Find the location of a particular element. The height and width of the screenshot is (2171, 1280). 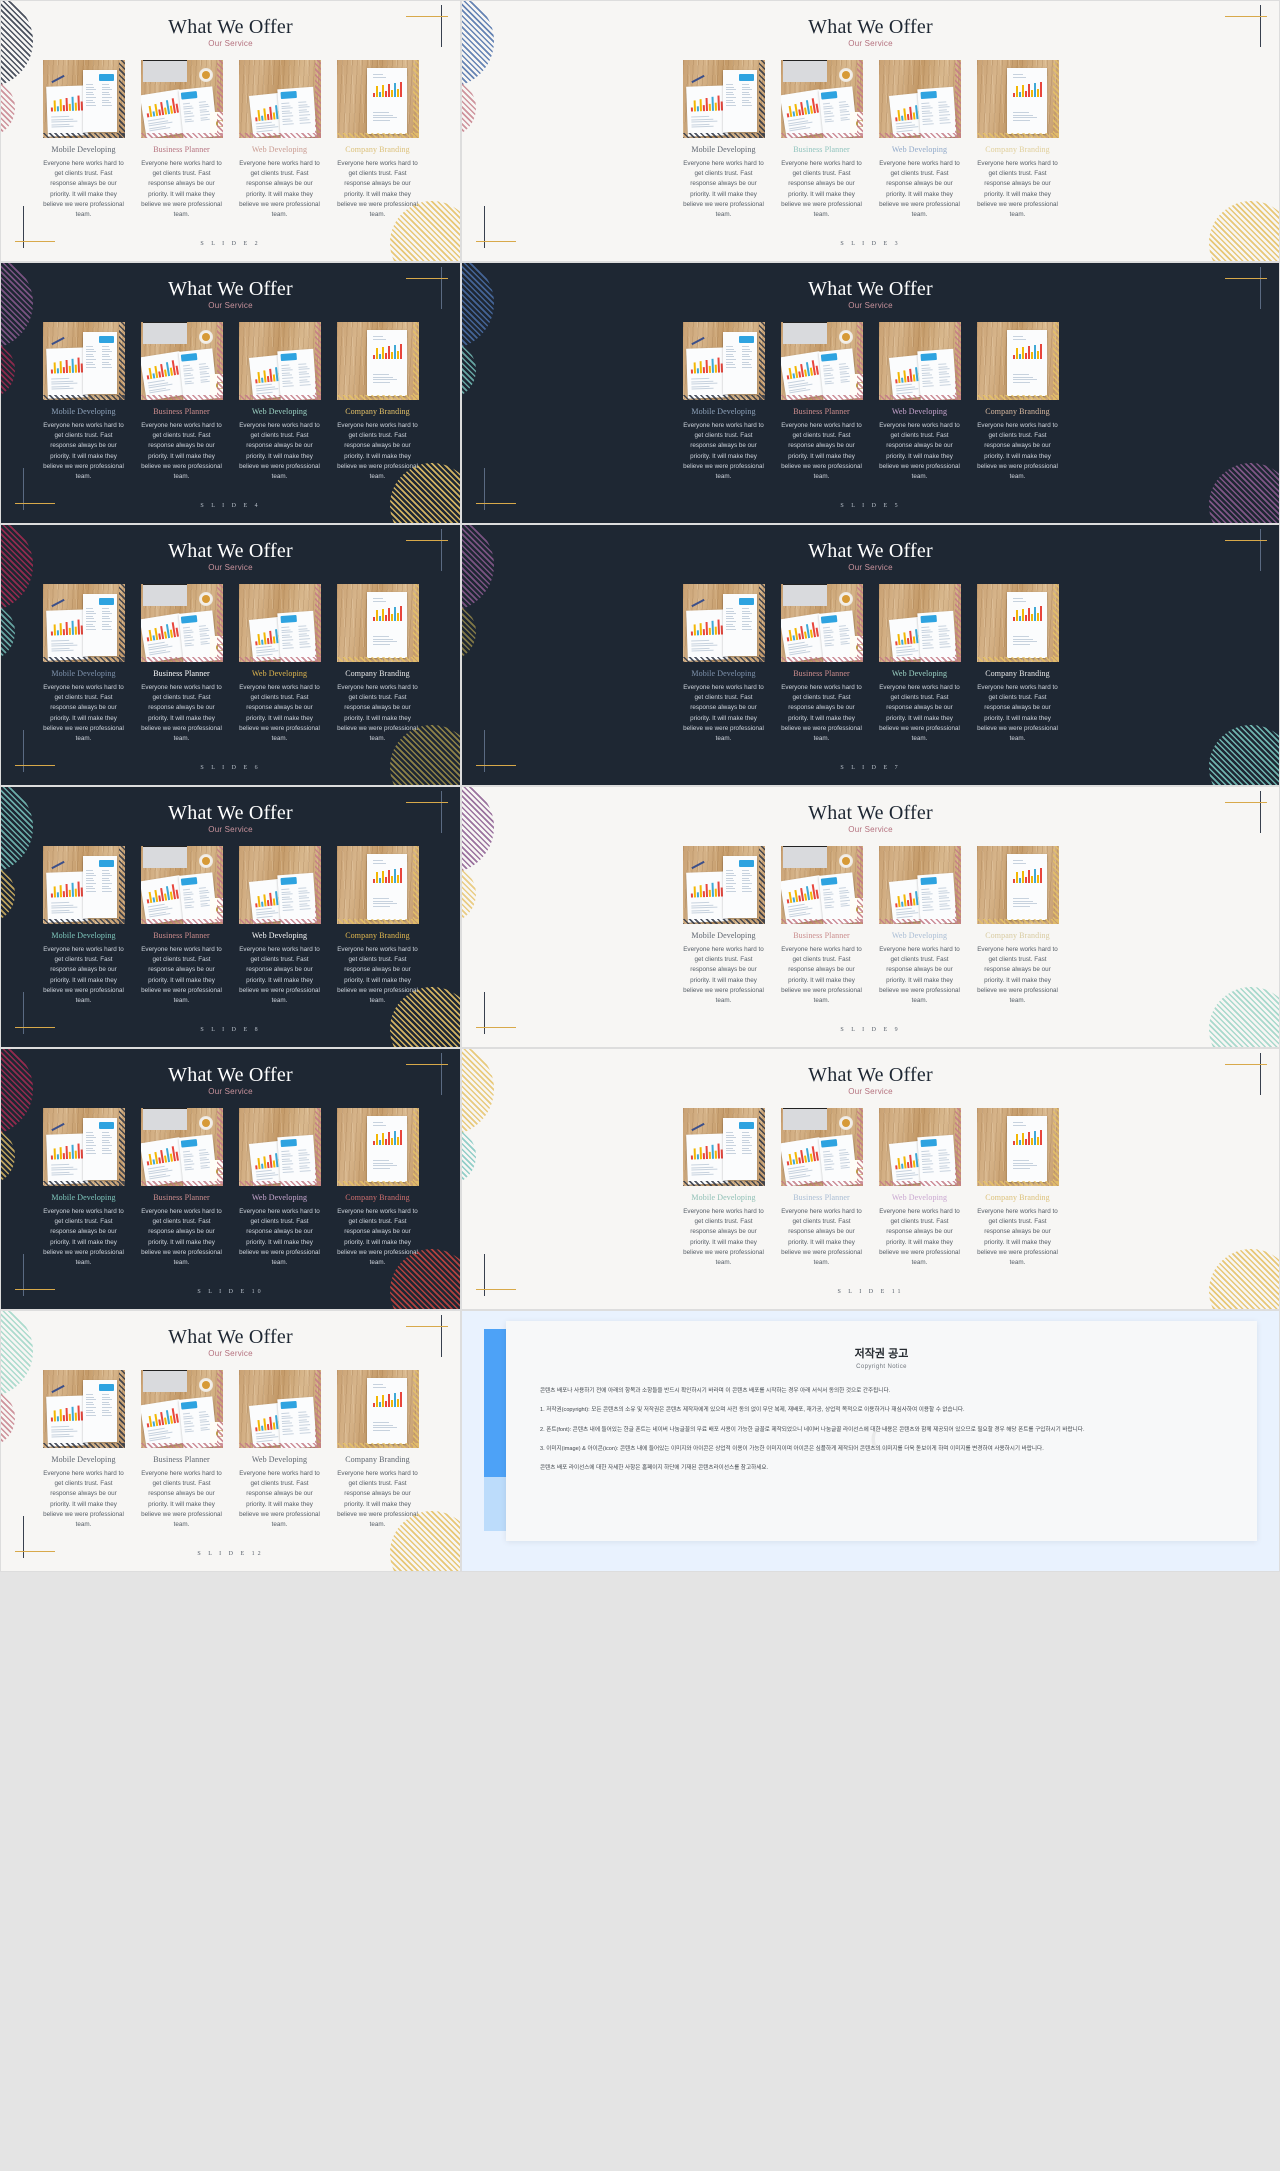

service-card-title: Mobile Developing is located at coordinates (723, 411).